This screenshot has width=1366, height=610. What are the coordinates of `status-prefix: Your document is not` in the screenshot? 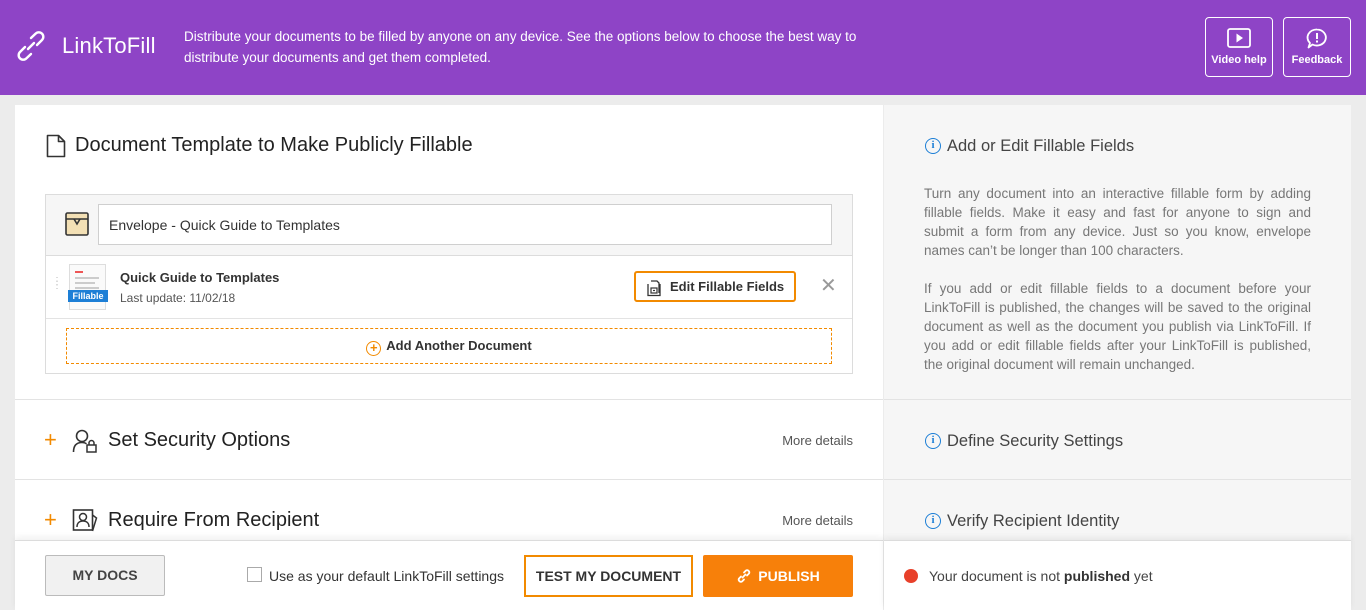 It's located at (996, 576).